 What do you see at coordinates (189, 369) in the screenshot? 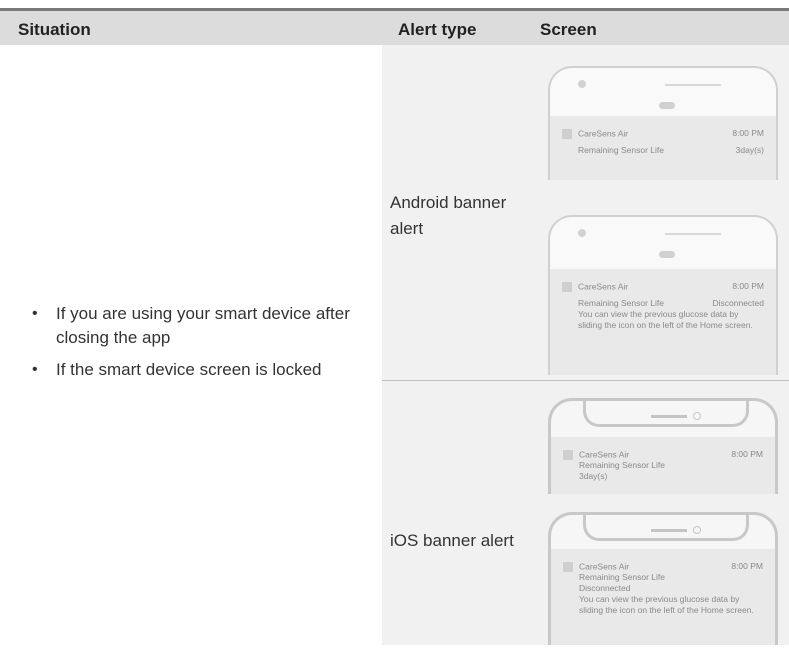
I see `situation-text: If the smart device screen is locked` at bounding box center [189, 369].